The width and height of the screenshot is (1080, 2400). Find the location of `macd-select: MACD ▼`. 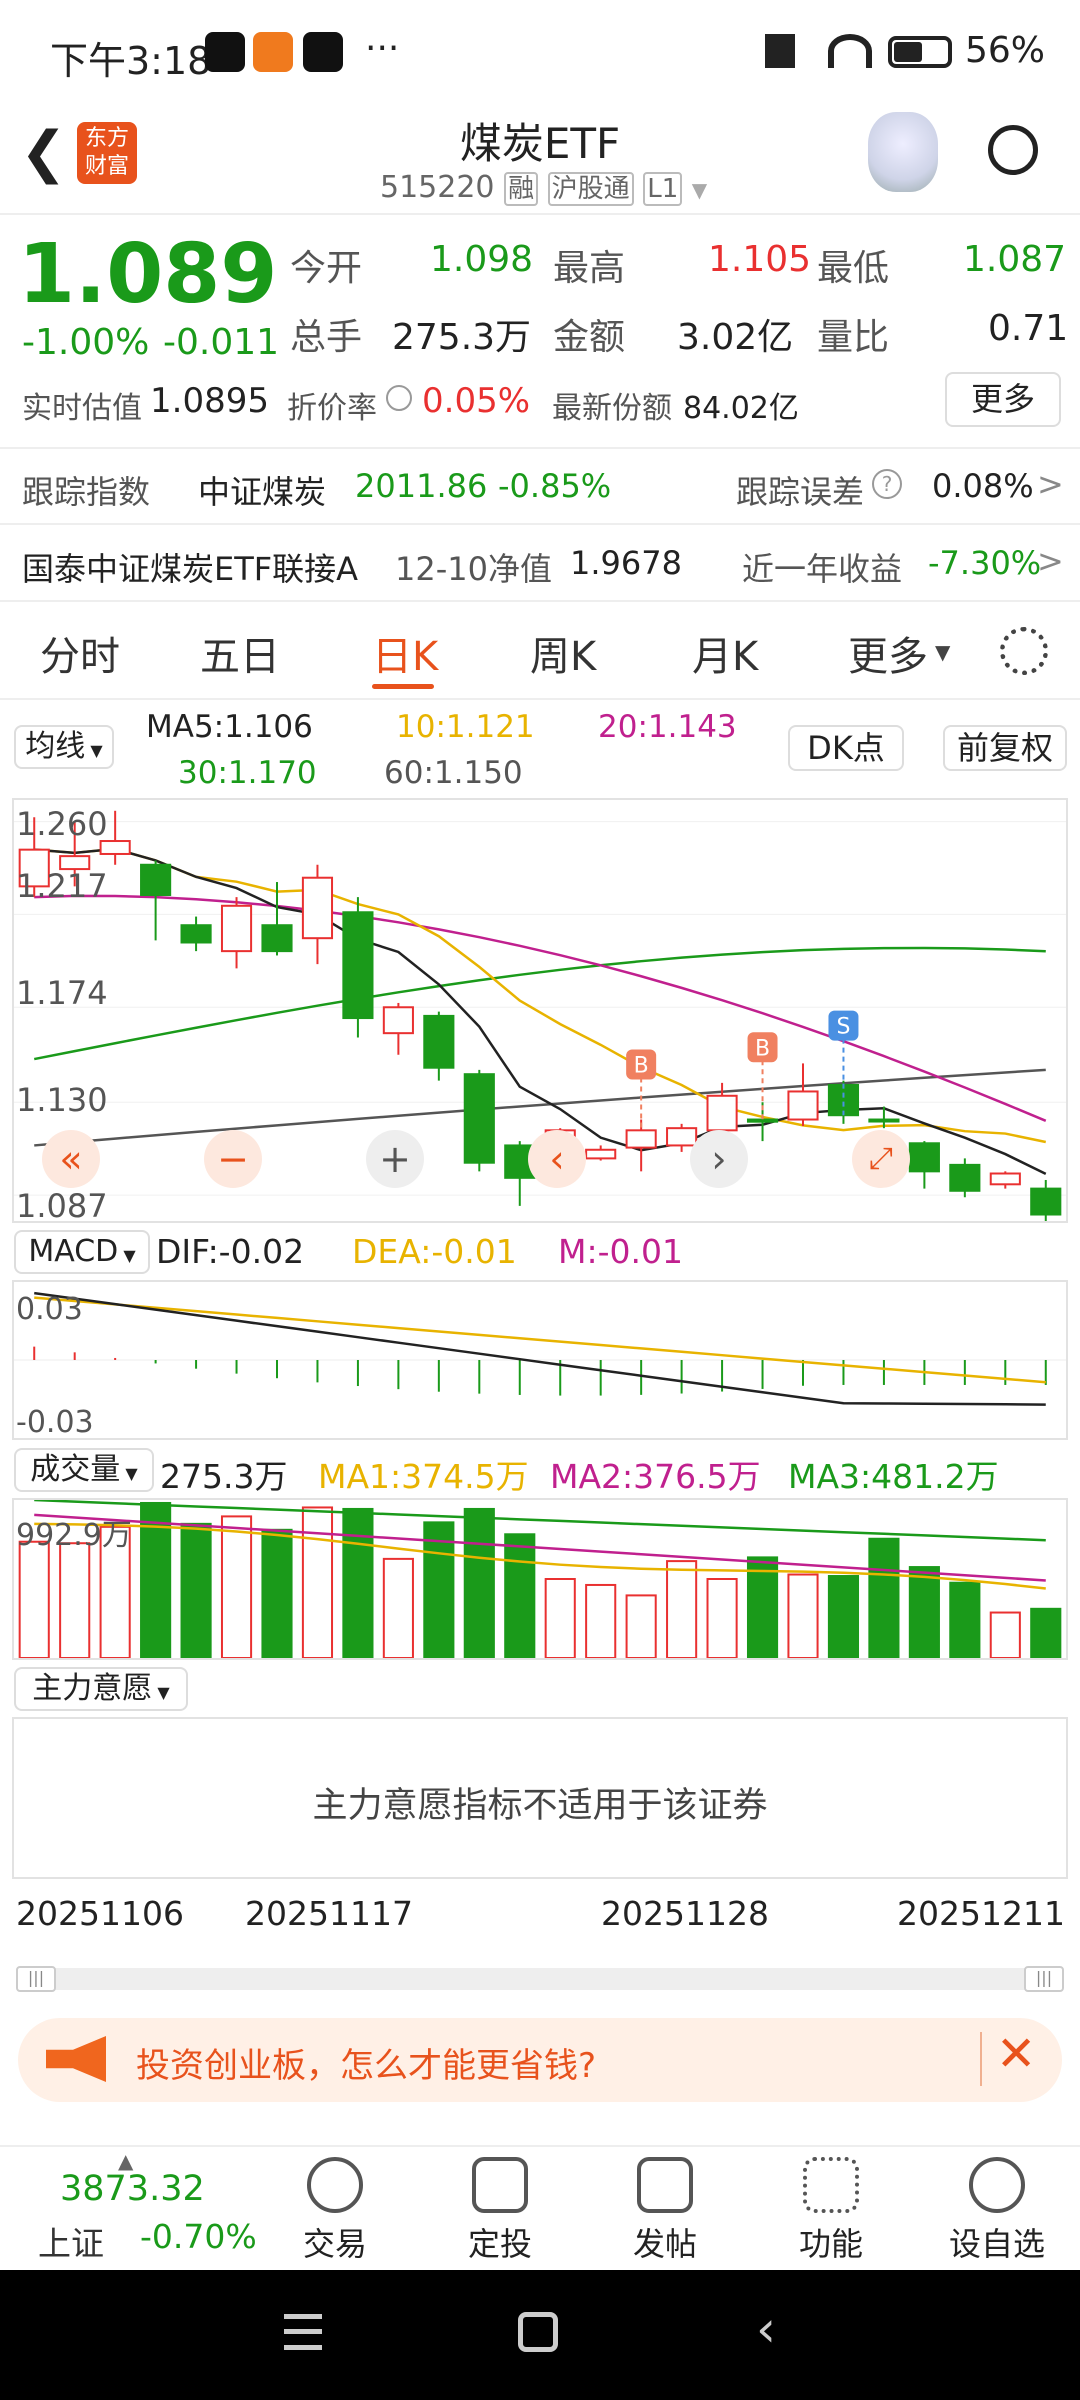

macd-select: MACD ▼ is located at coordinates (82, 1252).